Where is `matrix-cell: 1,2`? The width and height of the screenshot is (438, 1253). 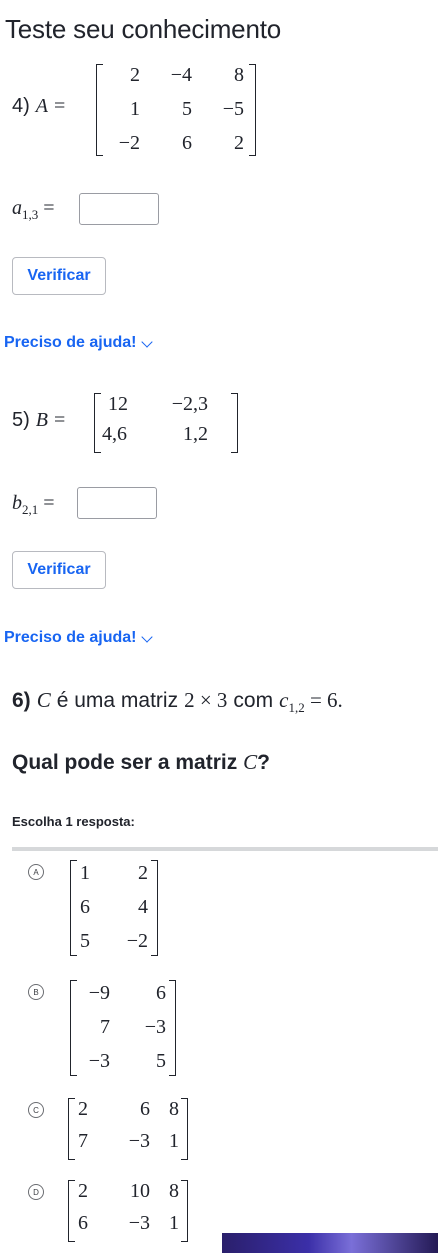 matrix-cell: 1,2 is located at coordinates (195, 434).